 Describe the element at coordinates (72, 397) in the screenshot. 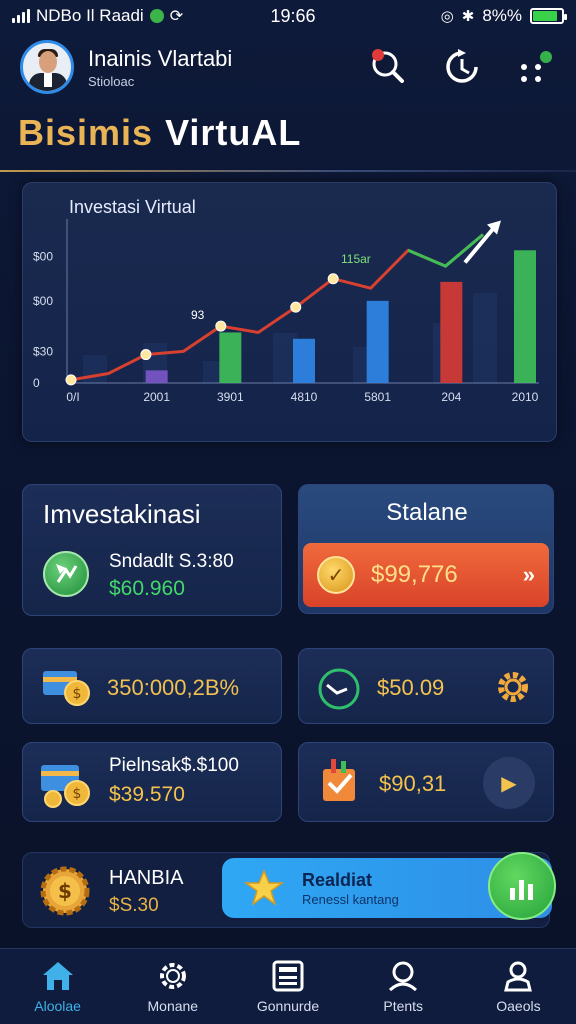

I see `x-tick-label: 0/I` at that location.